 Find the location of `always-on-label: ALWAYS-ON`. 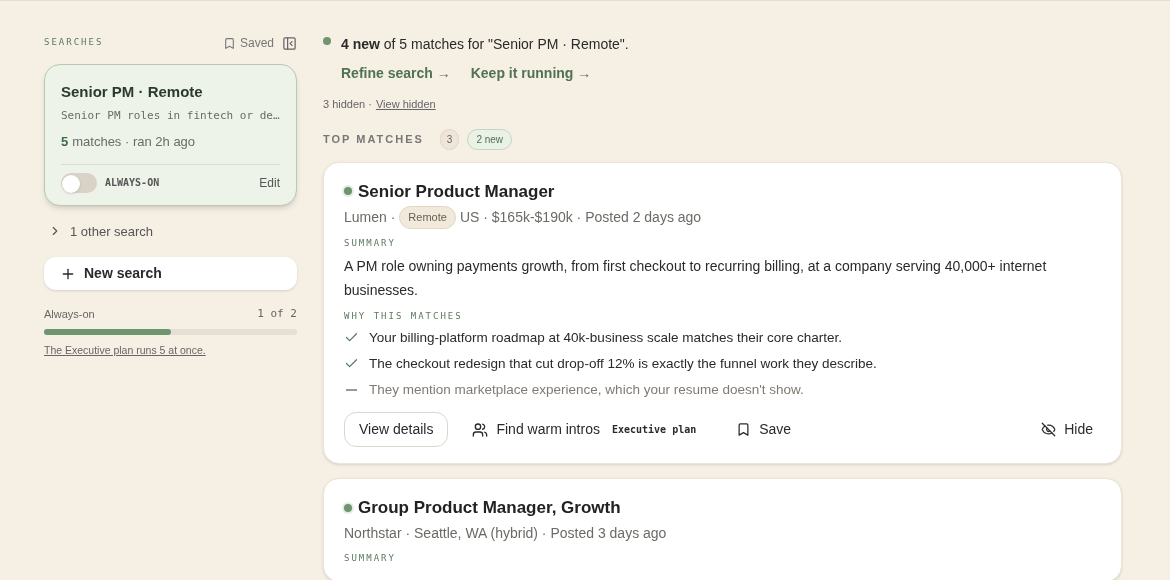

always-on-label: ALWAYS-ON is located at coordinates (132, 183).